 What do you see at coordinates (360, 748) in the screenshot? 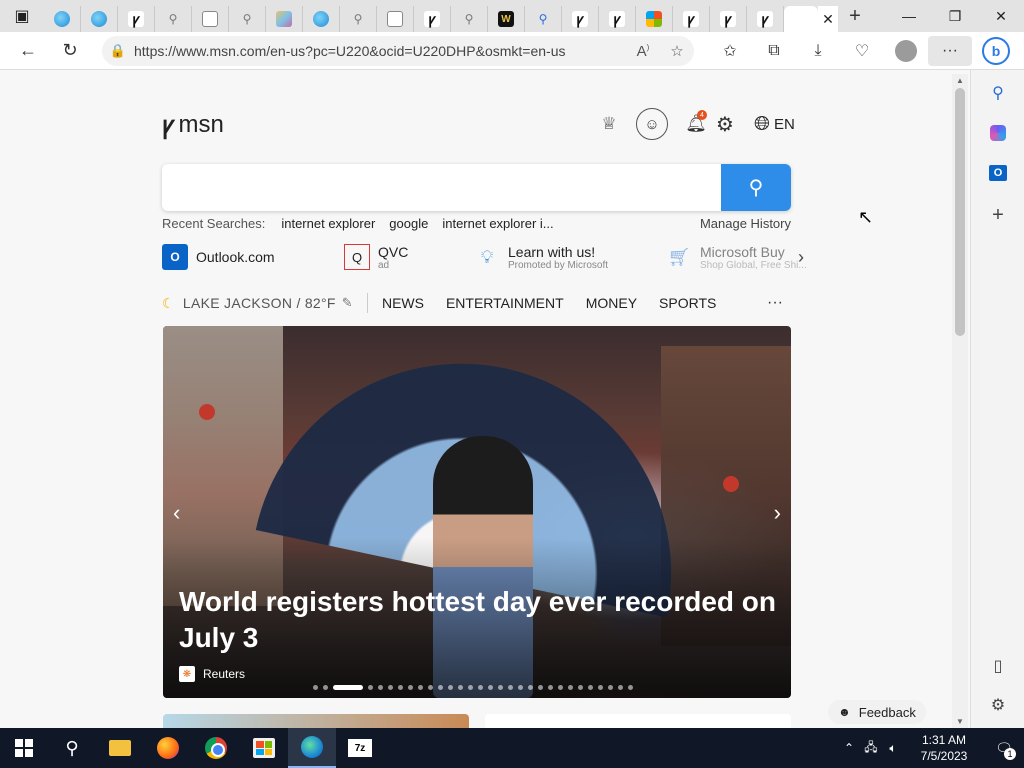
I see `taskbar-7zip: 7z` at bounding box center [360, 748].